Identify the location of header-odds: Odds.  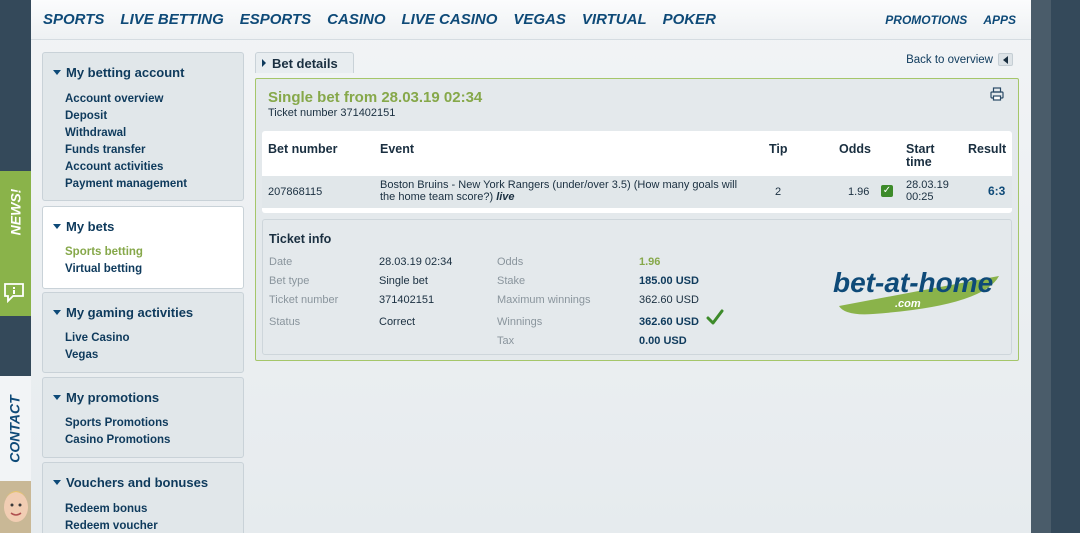
(855, 149).